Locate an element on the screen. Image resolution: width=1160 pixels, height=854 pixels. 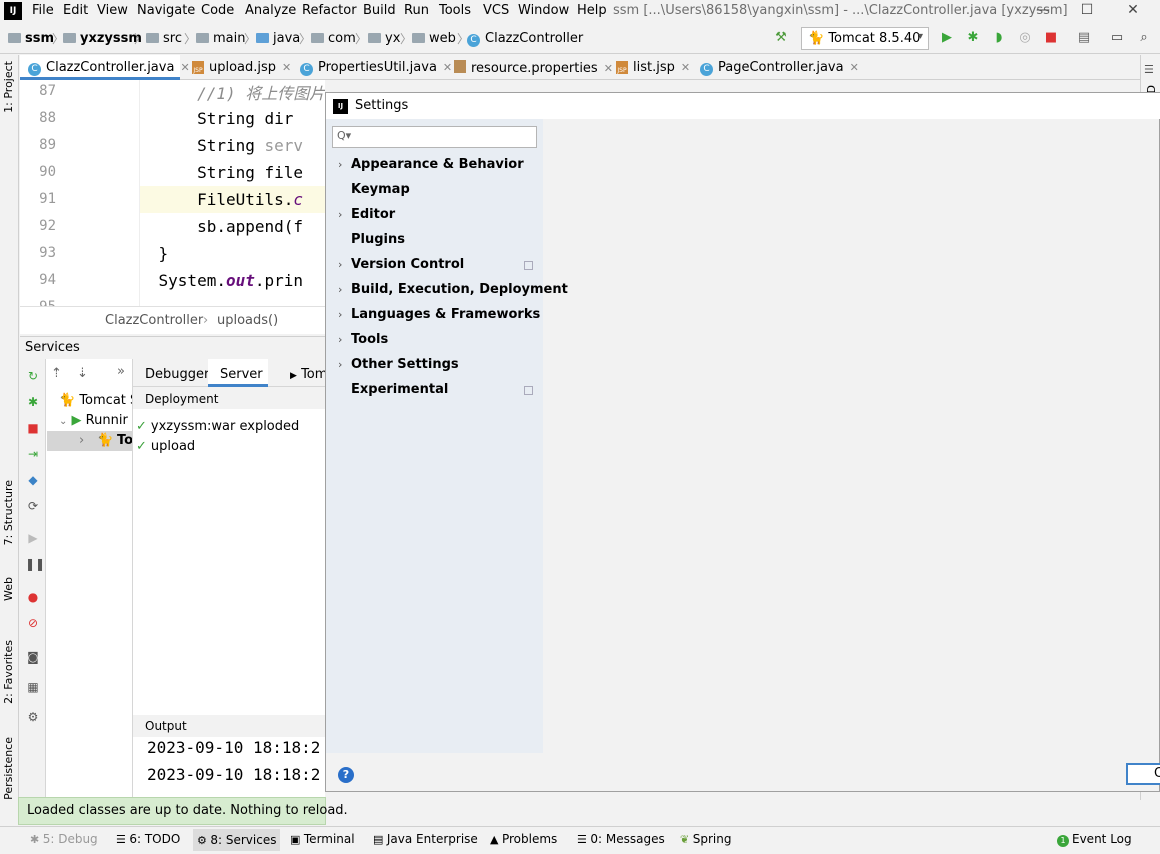
run-icon: ▶ is located at coordinates (947, 38).